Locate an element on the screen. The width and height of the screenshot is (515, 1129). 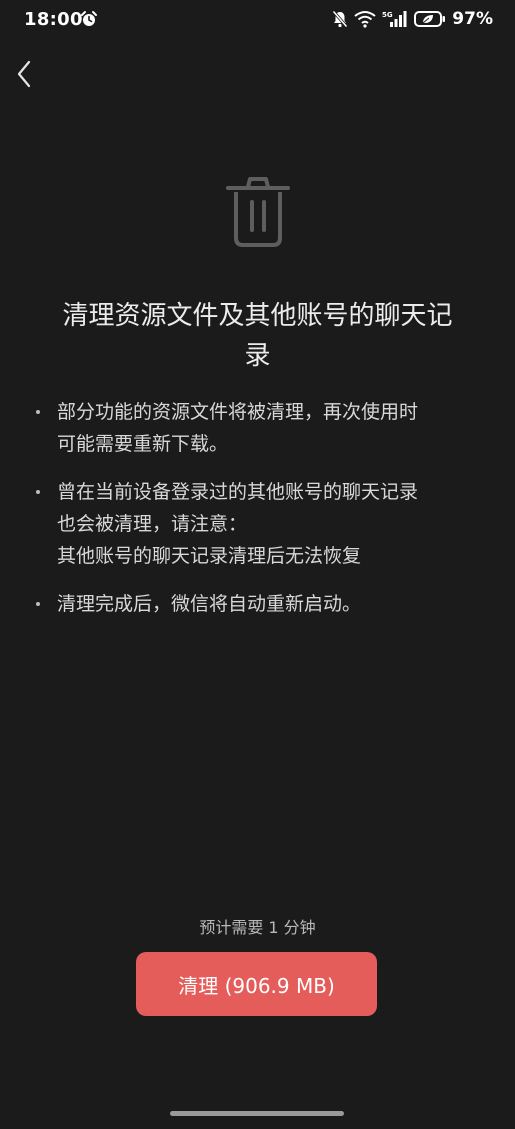
alarm-icon is located at coordinates (89, 18).